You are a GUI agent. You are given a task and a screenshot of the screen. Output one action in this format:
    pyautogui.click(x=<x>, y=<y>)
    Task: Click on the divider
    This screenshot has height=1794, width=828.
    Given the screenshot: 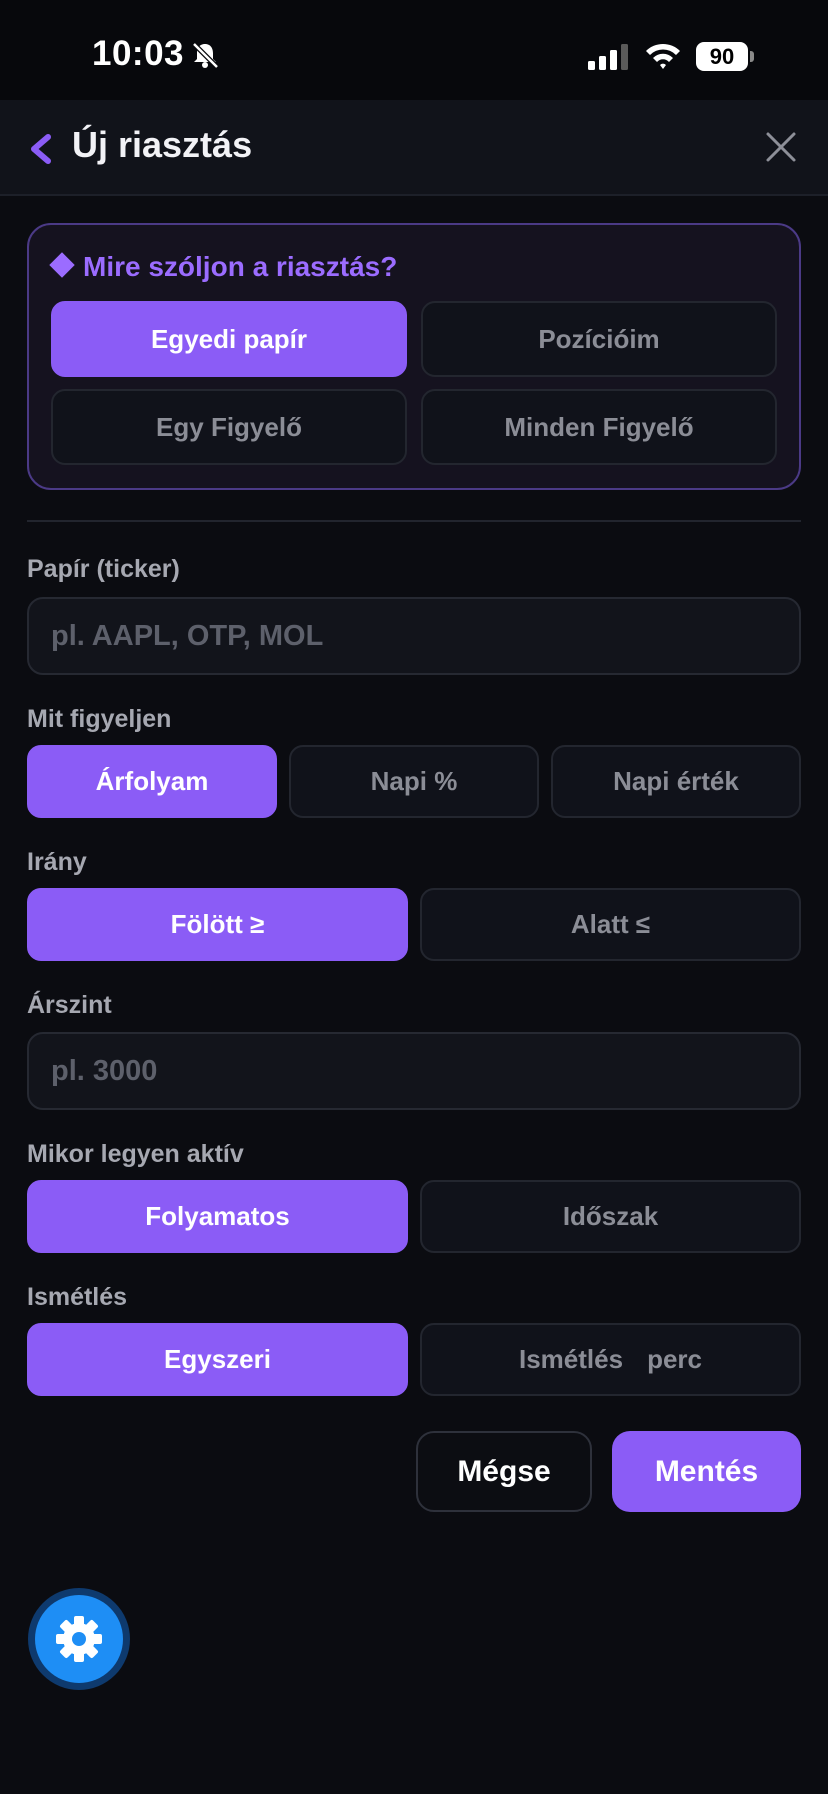 What is the action you would take?
    pyautogui.click(x=414, y=521)
    